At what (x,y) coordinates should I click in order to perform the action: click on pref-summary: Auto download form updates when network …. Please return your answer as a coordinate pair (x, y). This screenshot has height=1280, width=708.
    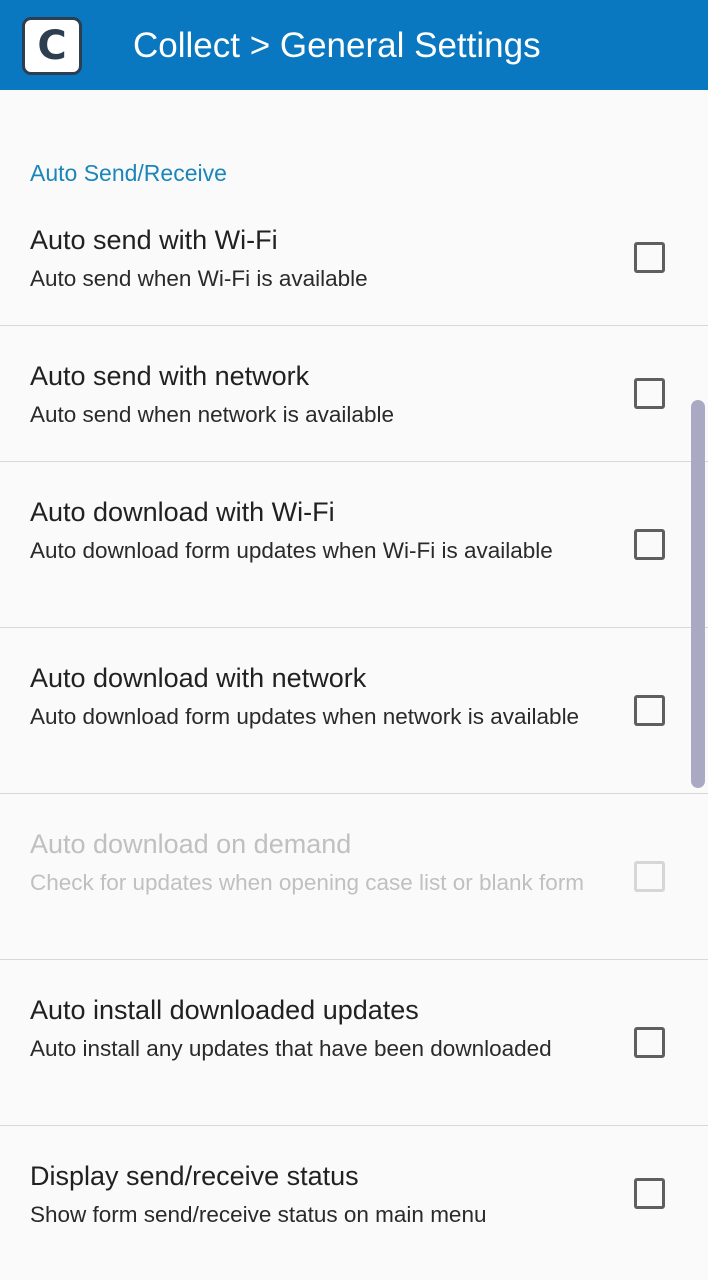
    Looking at the image, I should click on (305, 716).